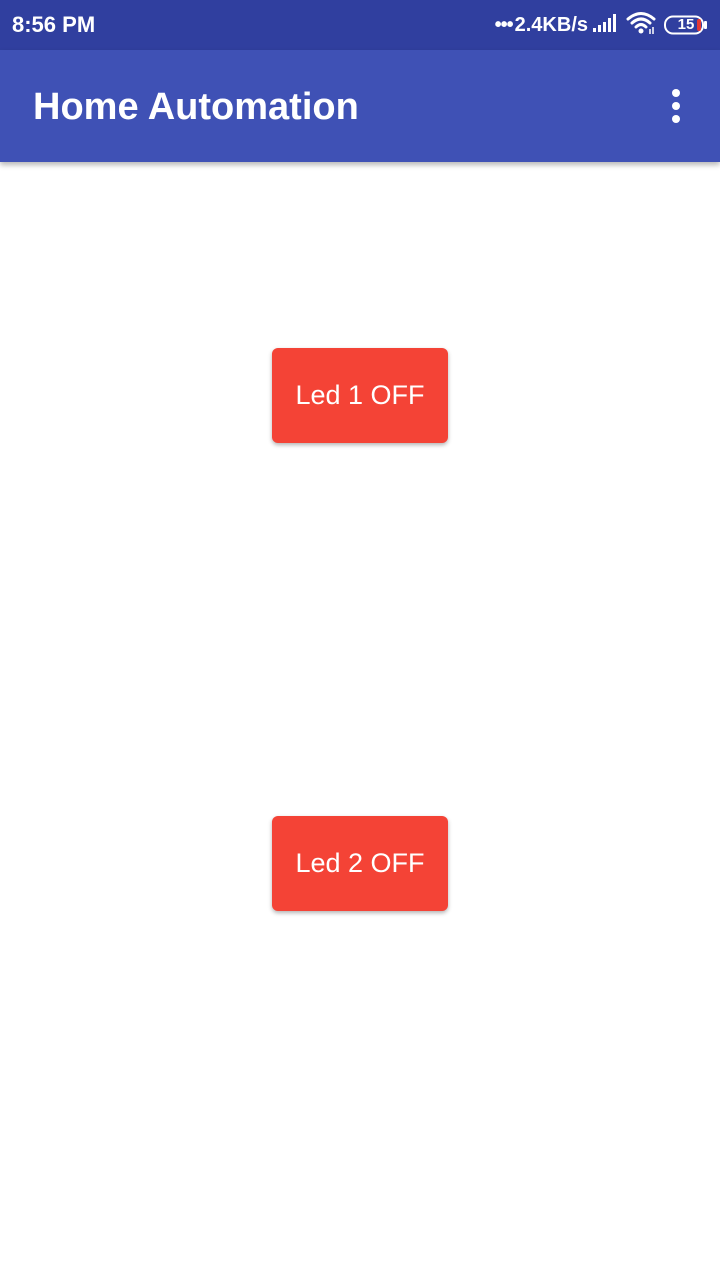 Image resolution: width=720 pixels, height=1280 pixels. Describe the element at coordinates (641, 25) in the screenshot. I see `wifi-icon` at that location.